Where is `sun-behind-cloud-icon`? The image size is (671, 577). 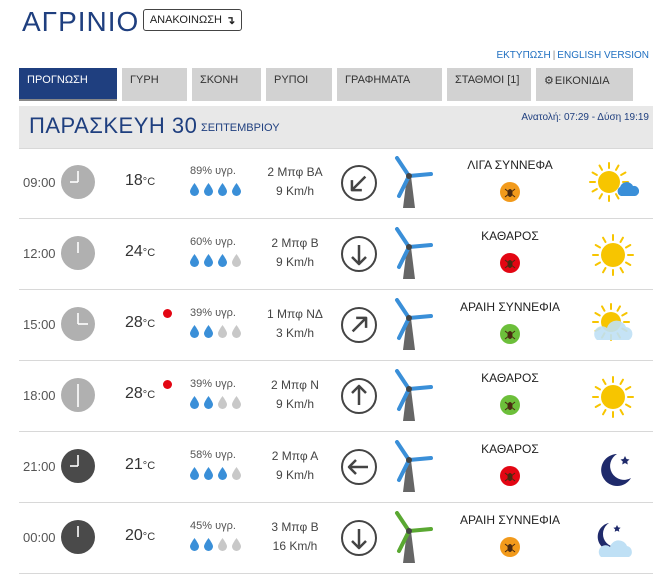
sun-behind-cloud-icon is located at coordinates (613, 326).